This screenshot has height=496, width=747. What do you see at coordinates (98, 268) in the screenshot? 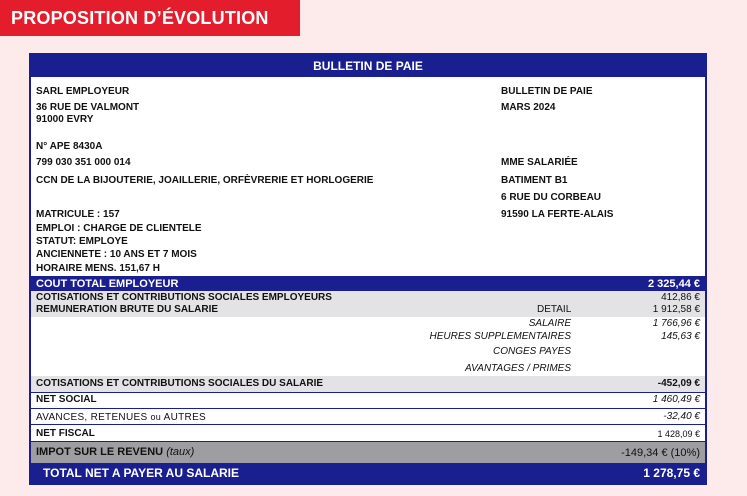
I see `horaire: HORAIRE MENS. 151,67 H` at bounding box center [98, 268].